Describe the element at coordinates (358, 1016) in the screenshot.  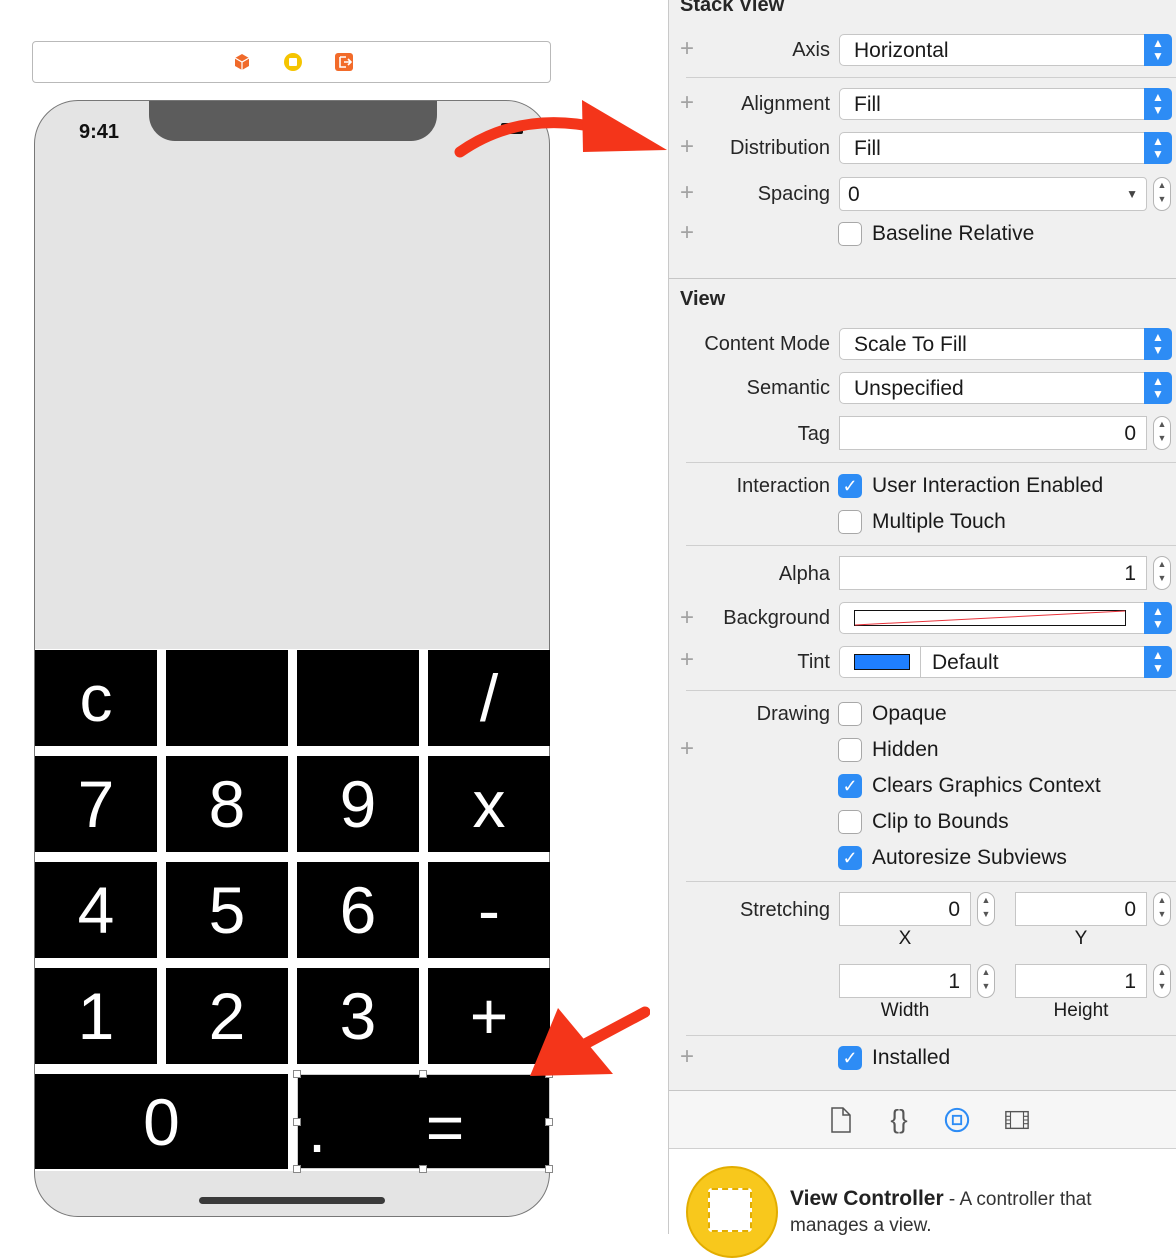
I see `calculator-key: 3` at that location.